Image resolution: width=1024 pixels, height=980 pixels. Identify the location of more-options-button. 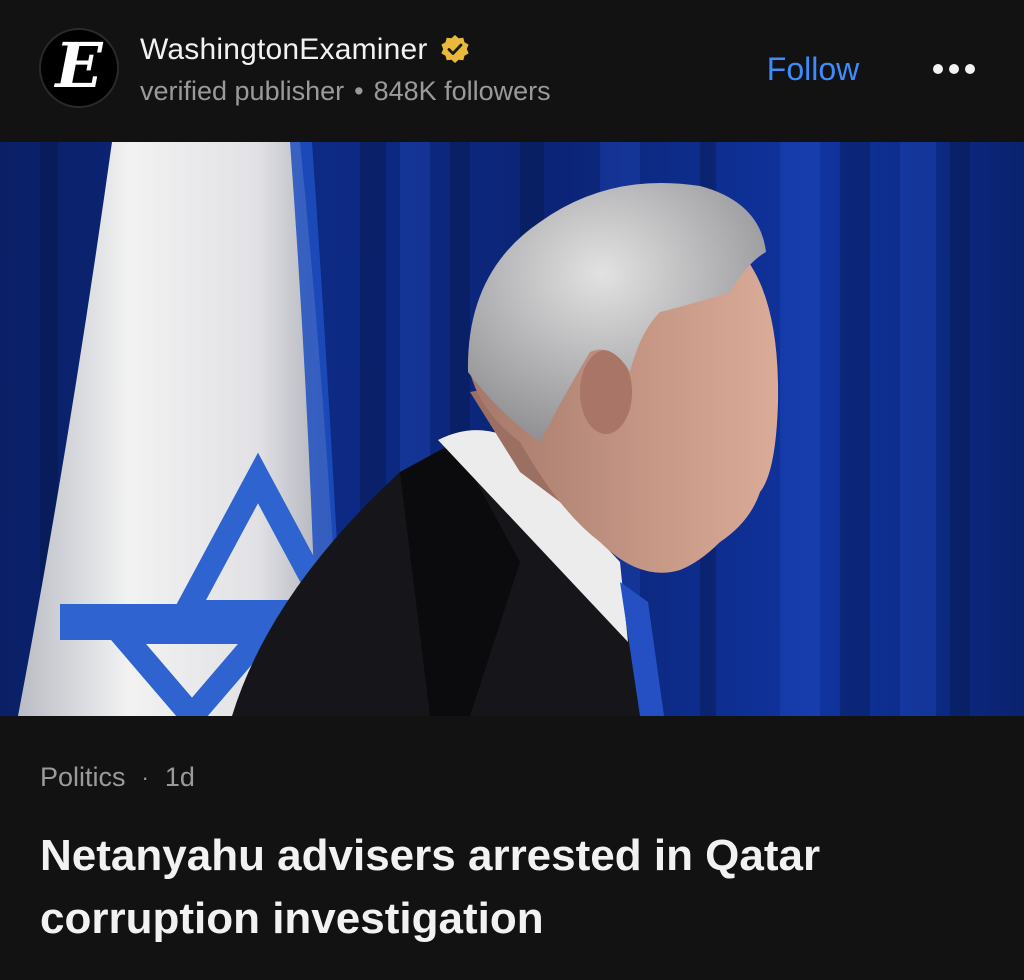
(954, 69).